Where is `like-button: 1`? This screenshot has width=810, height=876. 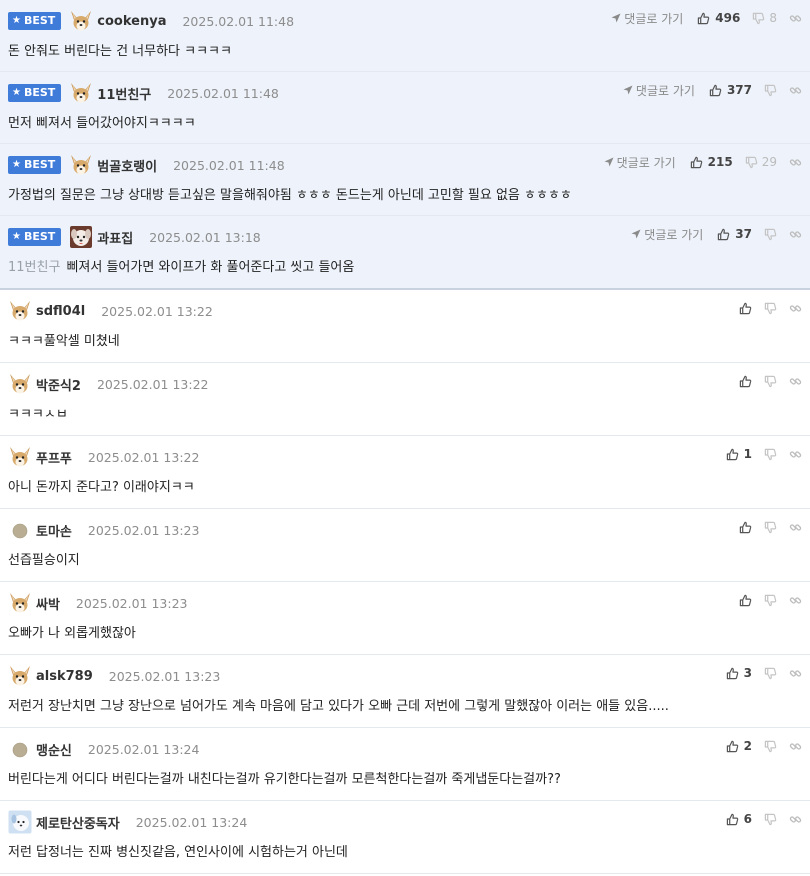 like-button: 1 is located at coordinates (739, 454).